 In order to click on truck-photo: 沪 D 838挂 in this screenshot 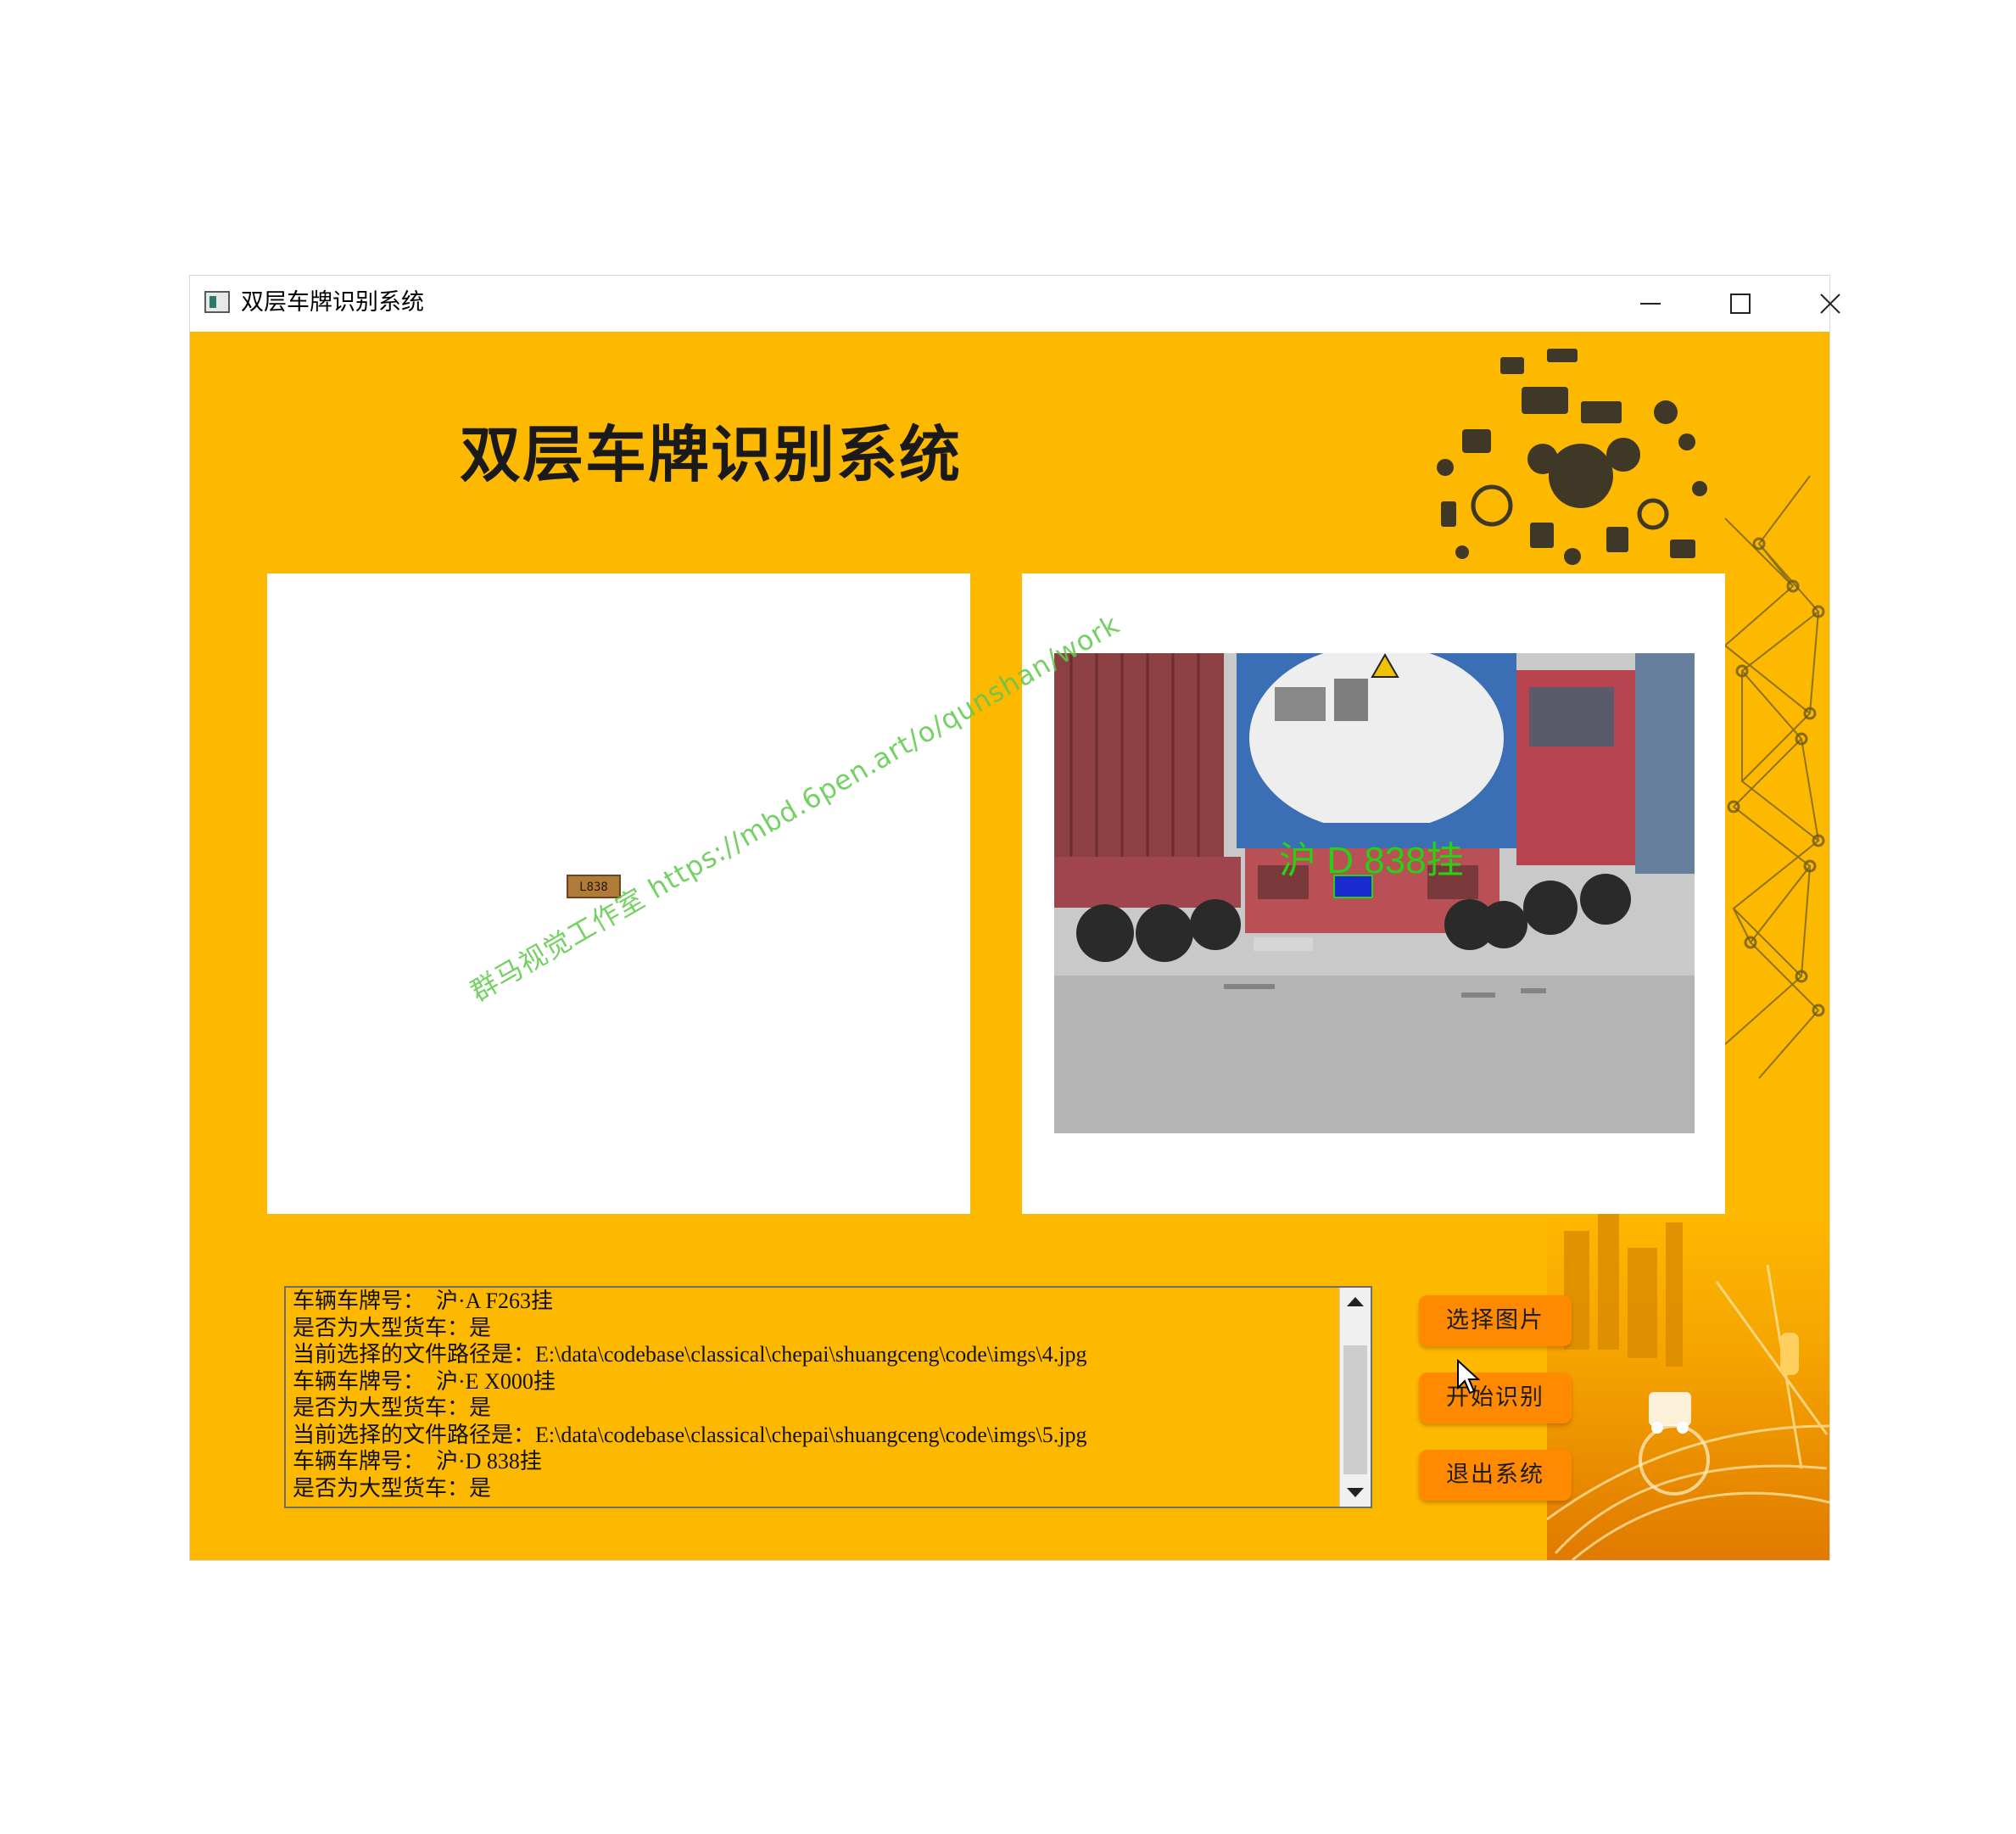, I will do `click(1374, 893)`.